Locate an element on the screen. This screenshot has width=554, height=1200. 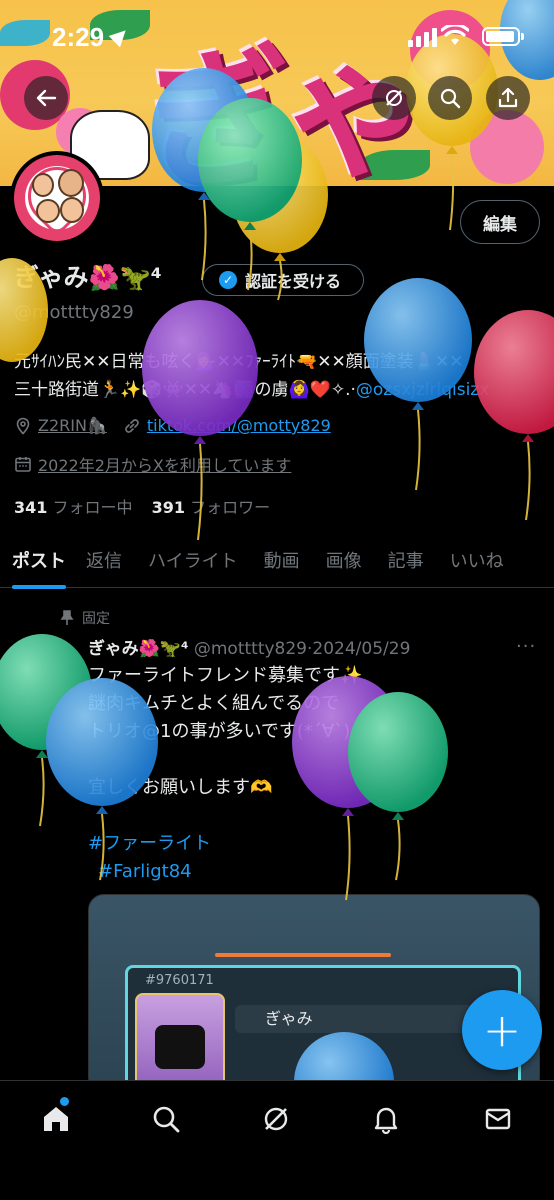
avatar-image is located at coordinates (57, 198).